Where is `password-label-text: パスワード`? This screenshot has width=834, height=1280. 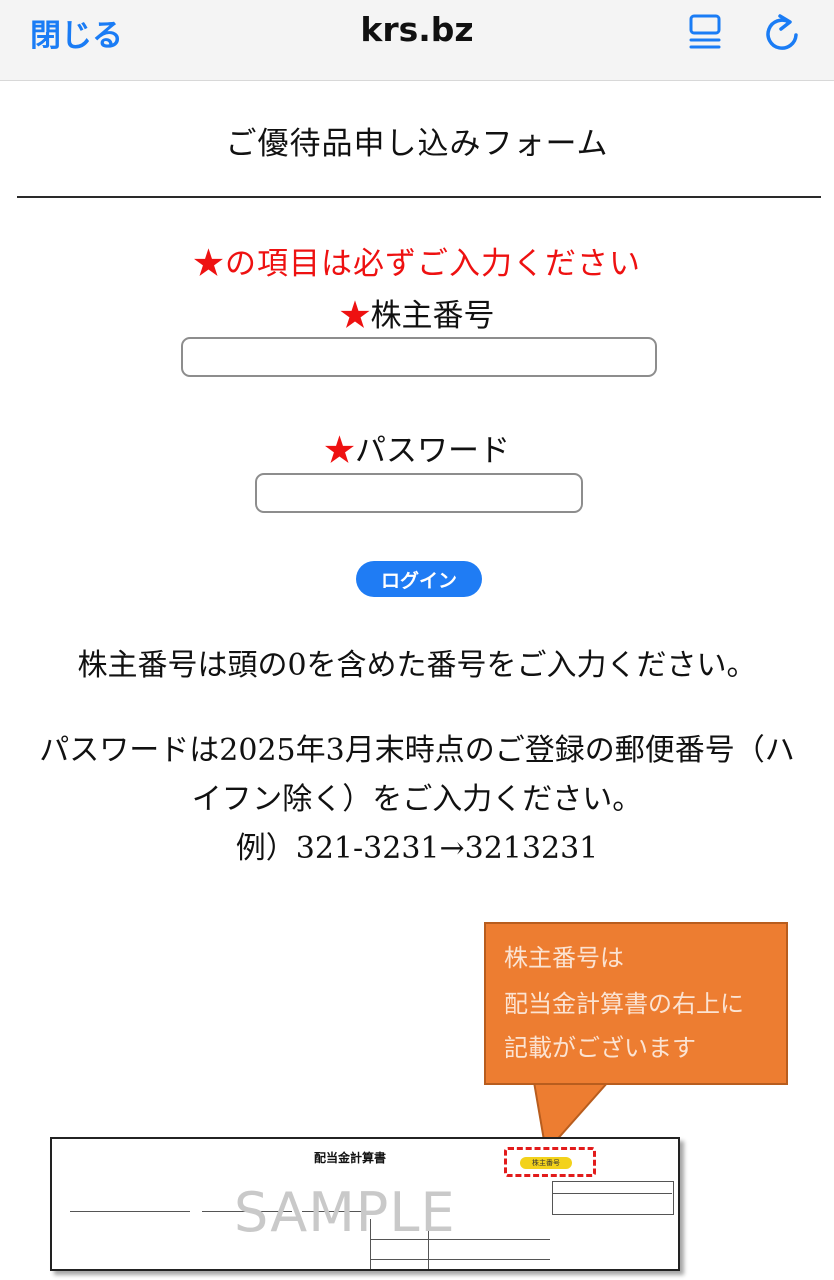 password-label-text: パスワード is located at coordinates (432, 451).